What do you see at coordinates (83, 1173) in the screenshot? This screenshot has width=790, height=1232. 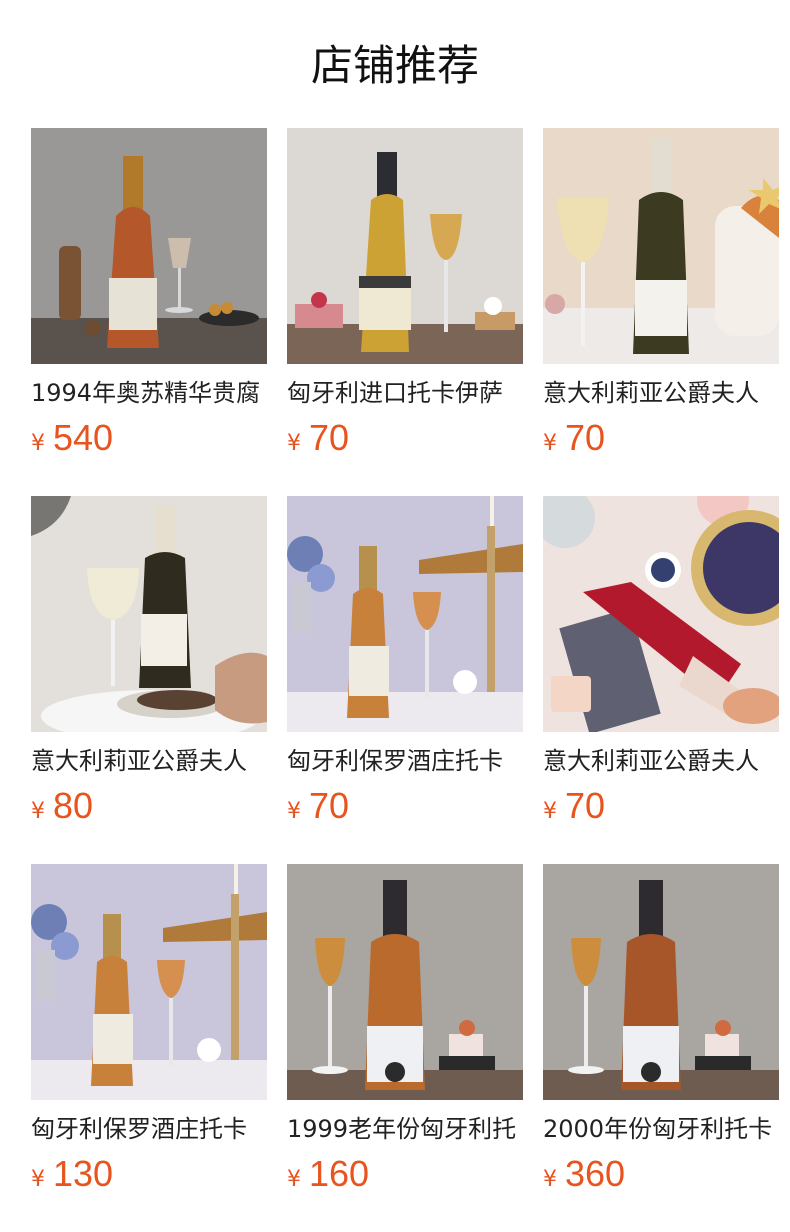 I see `price-amount: 130` at bounding box center [83, 1173].